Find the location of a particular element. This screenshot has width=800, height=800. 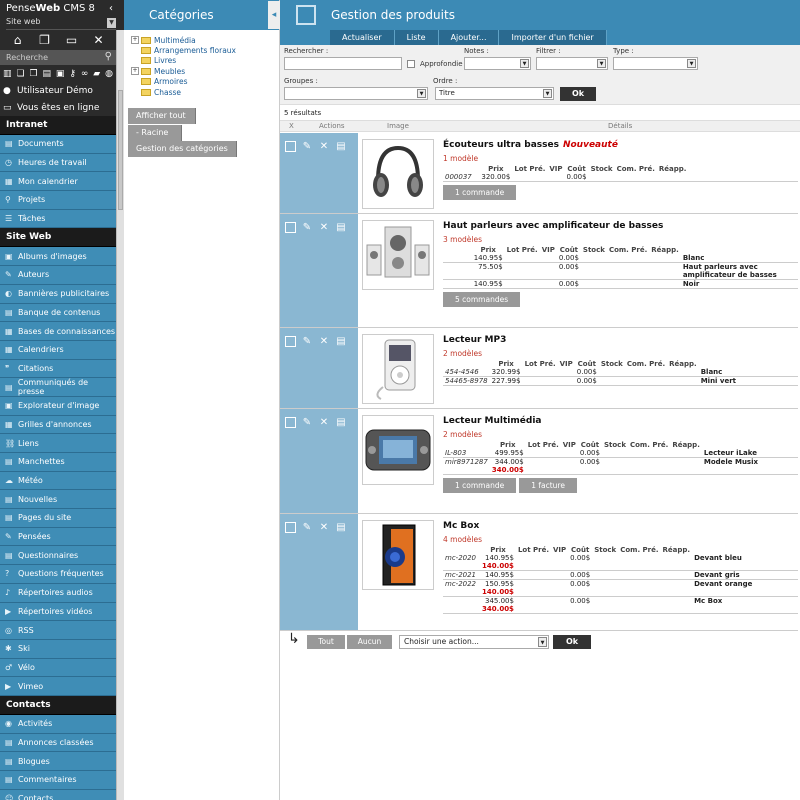

sidebar-item-siteweb-5: ▦ Calendriers is located at coordinates (58, 350).